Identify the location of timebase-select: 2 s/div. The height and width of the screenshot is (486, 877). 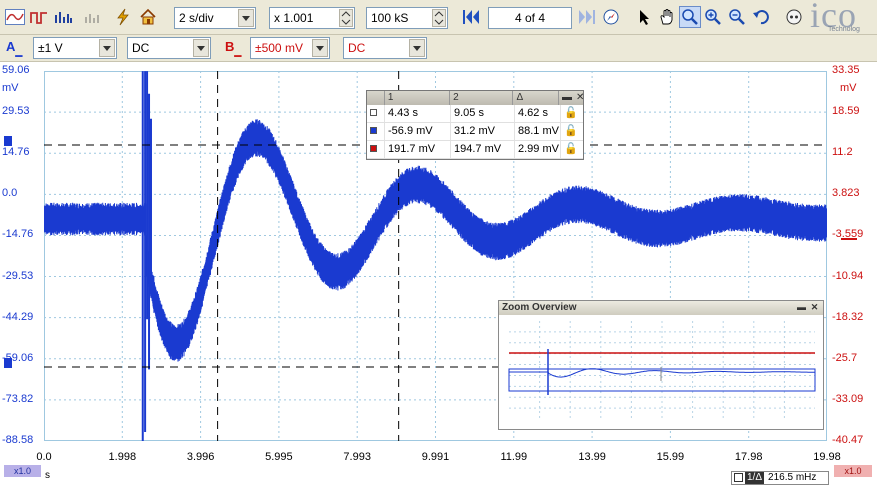
(215, 18).